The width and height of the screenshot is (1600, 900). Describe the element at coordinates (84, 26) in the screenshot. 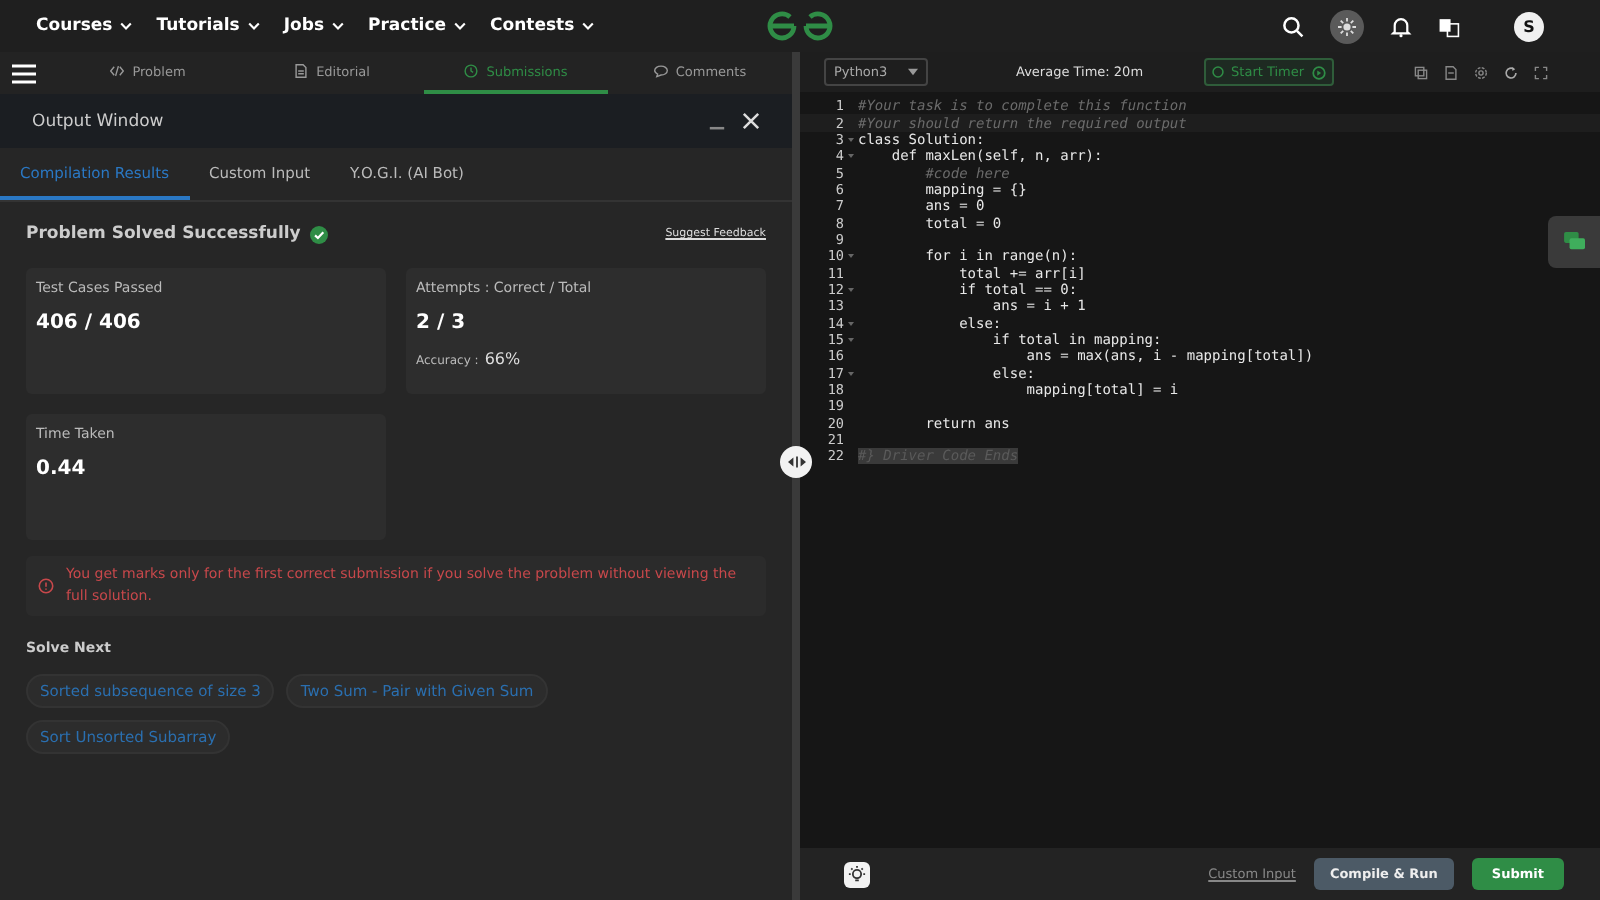

I see `nav-menu-item: Courses` at that location.